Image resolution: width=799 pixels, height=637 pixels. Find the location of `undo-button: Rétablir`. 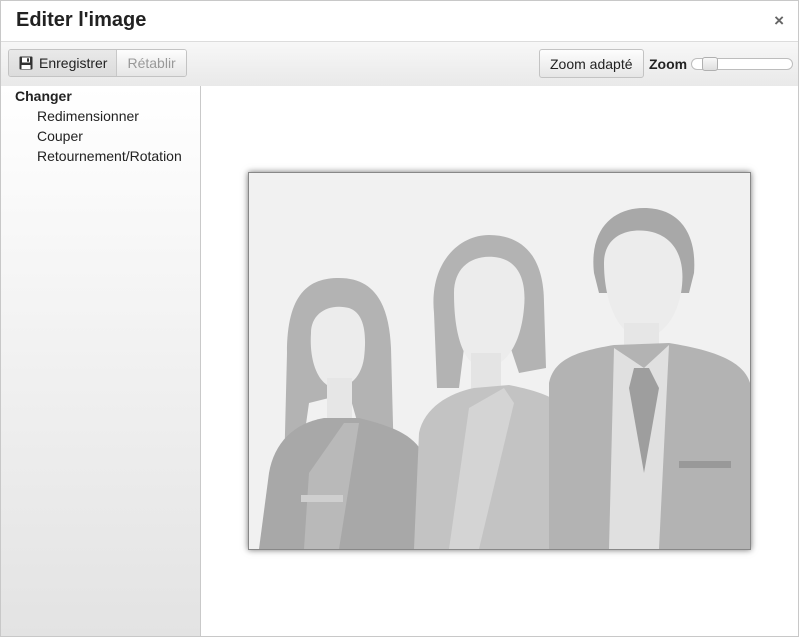

undo-button: Rétablir is located at coordinates (151, 63).